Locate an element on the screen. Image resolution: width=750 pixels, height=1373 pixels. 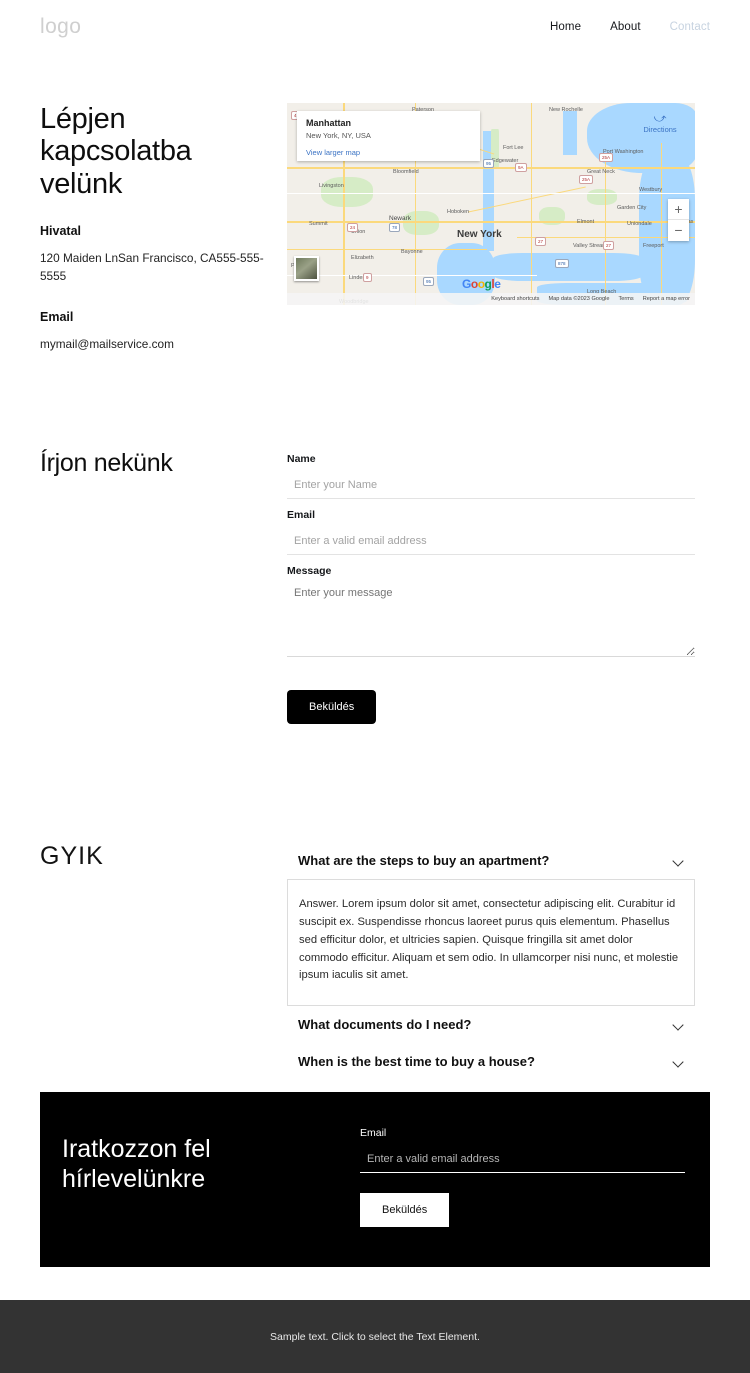
faq-item: When is the best time to buy a house? is located at coordinates (491, 1061).